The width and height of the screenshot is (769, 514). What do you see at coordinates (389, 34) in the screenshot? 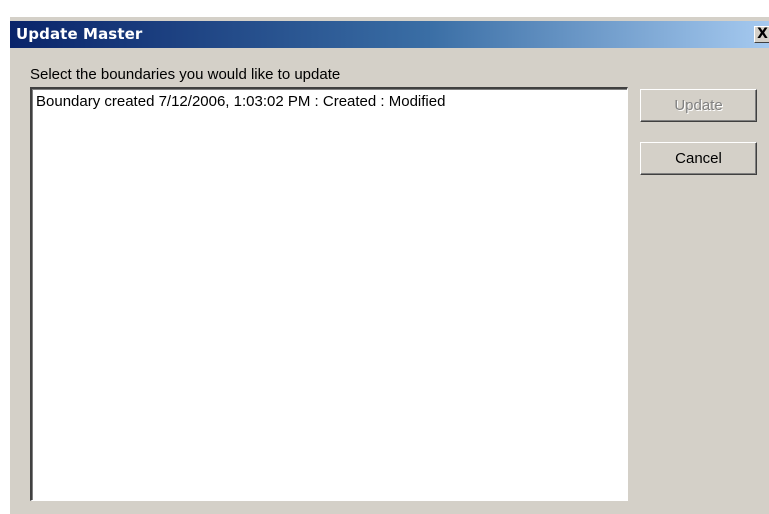
I see `title-bar: Update Master X` at bounding box center [389, 34].